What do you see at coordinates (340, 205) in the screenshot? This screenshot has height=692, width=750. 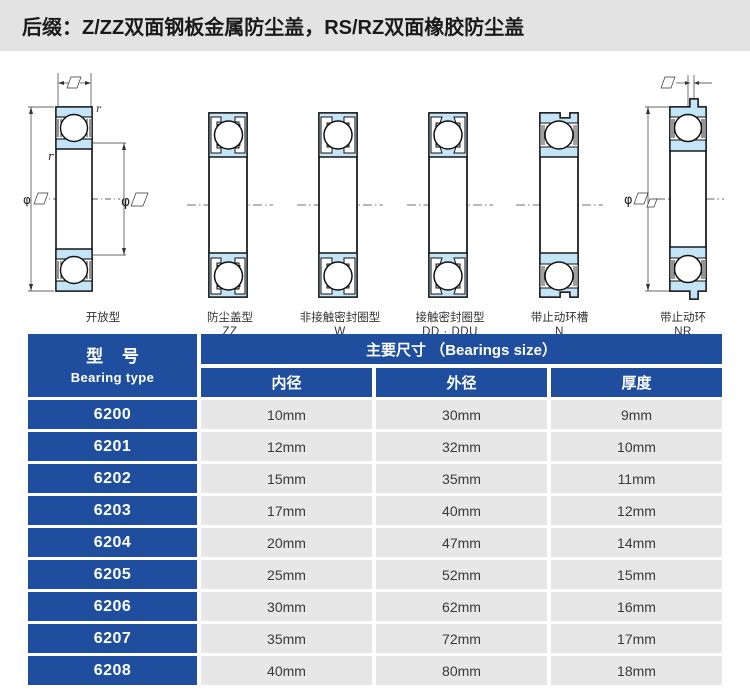 I see `w-drawing` at bounding box center [340, 205].